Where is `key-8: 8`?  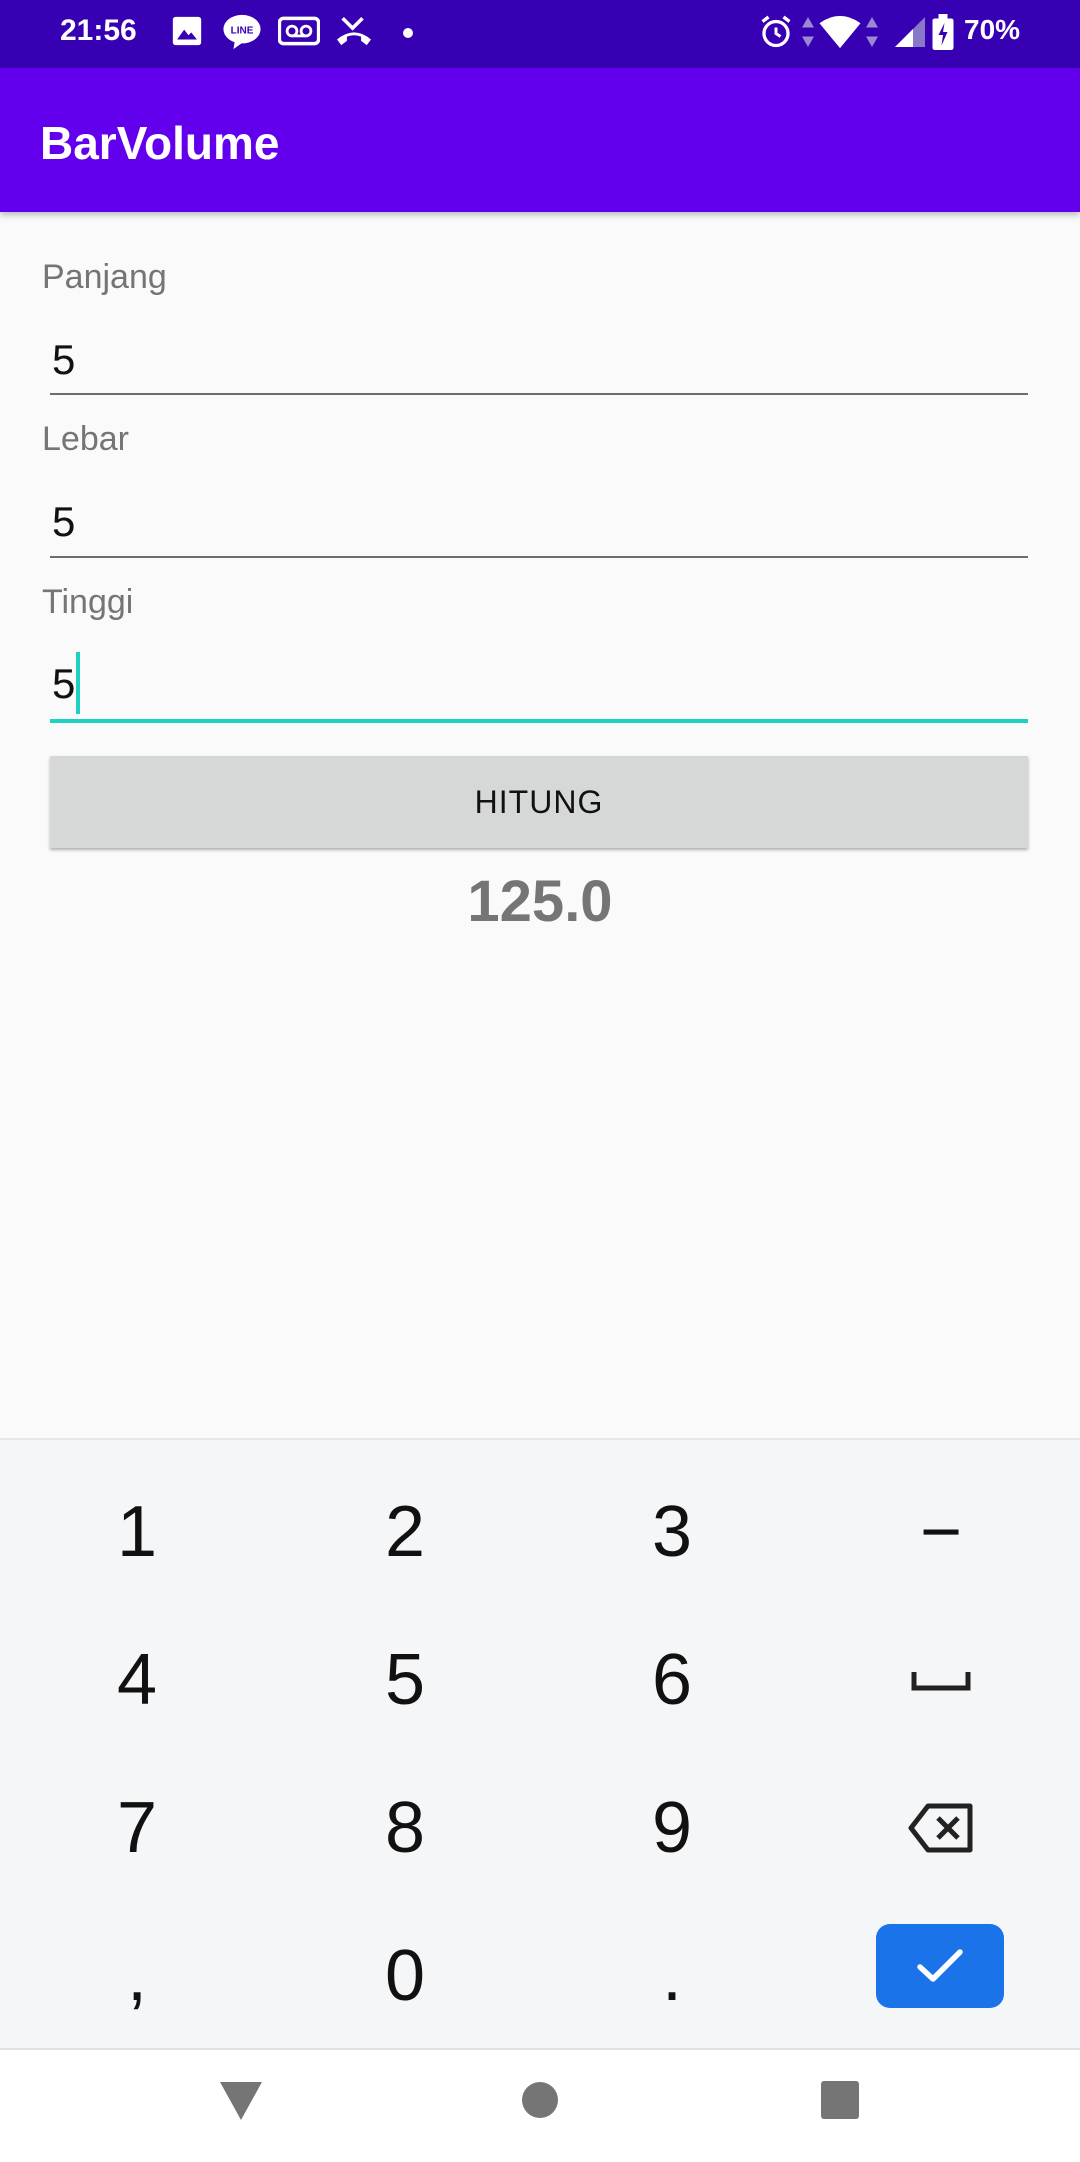 key-8: 8 is located at coordinates (405, 1828).